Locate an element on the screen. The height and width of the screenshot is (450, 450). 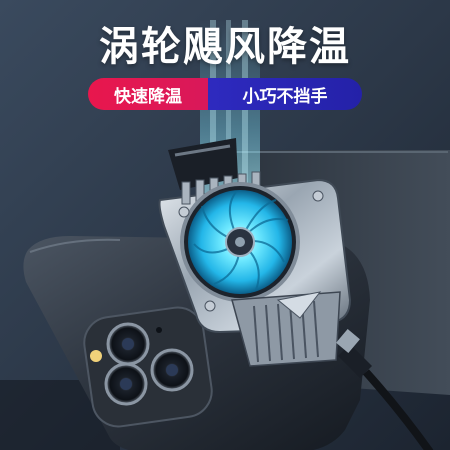
feature-badges: 快速降温 小巧不挡手 is located at coordinates (225, 94).